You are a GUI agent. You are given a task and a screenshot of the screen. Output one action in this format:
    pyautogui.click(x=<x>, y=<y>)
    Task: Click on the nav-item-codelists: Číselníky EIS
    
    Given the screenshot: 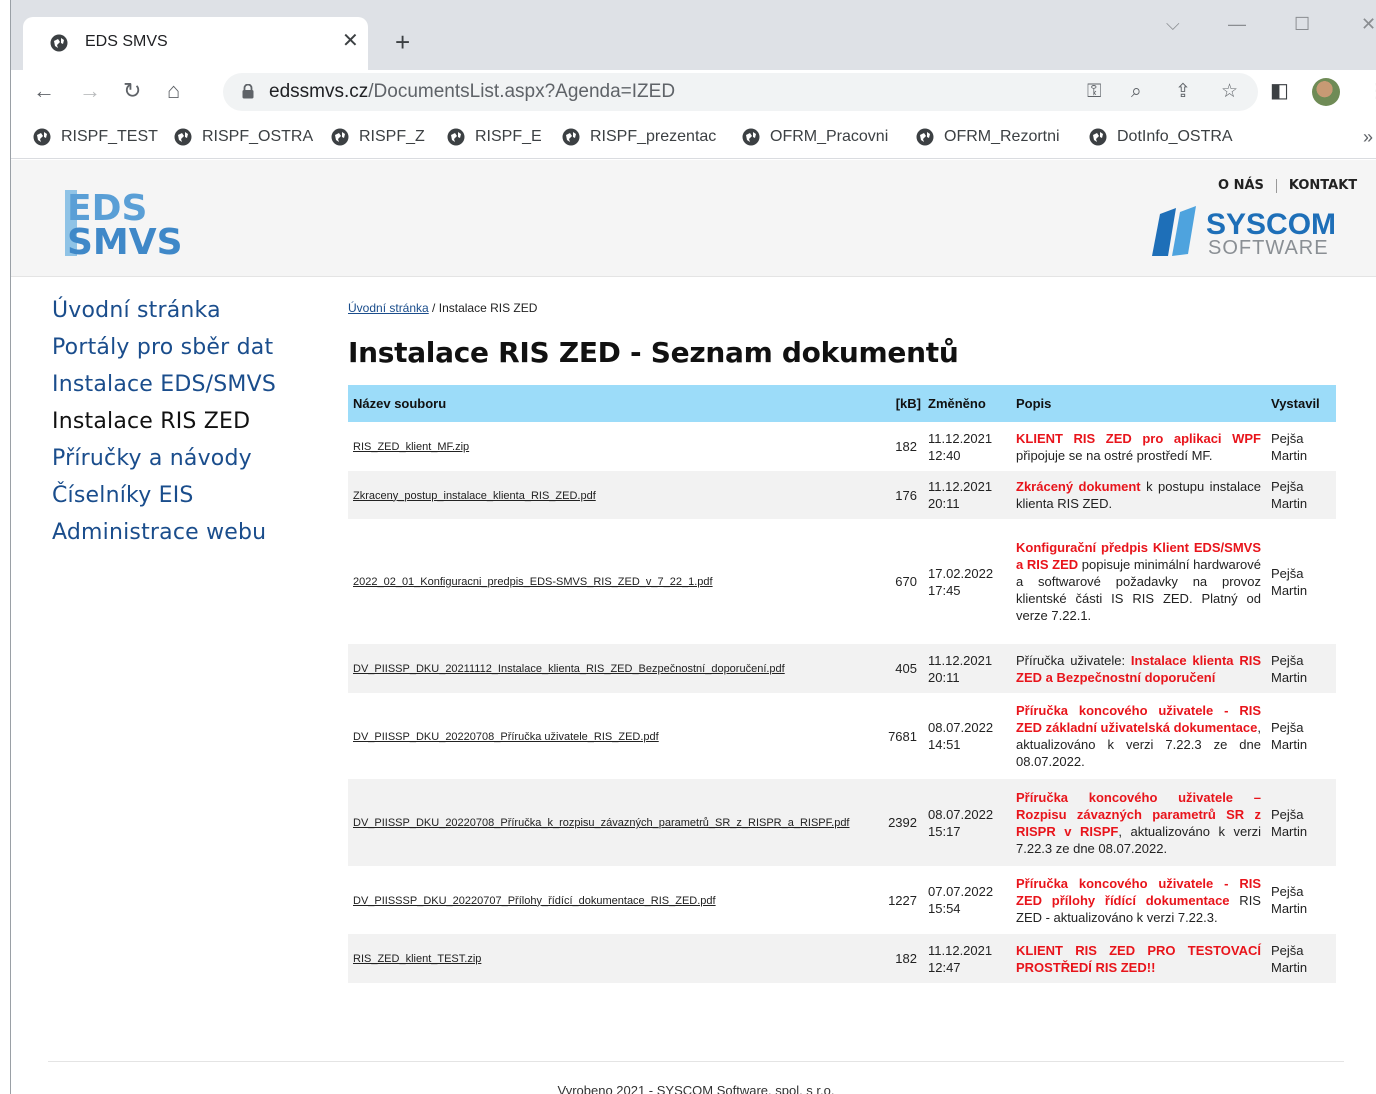 What is the action you would take?
    pyautogui.click(x=192, y=495)
    